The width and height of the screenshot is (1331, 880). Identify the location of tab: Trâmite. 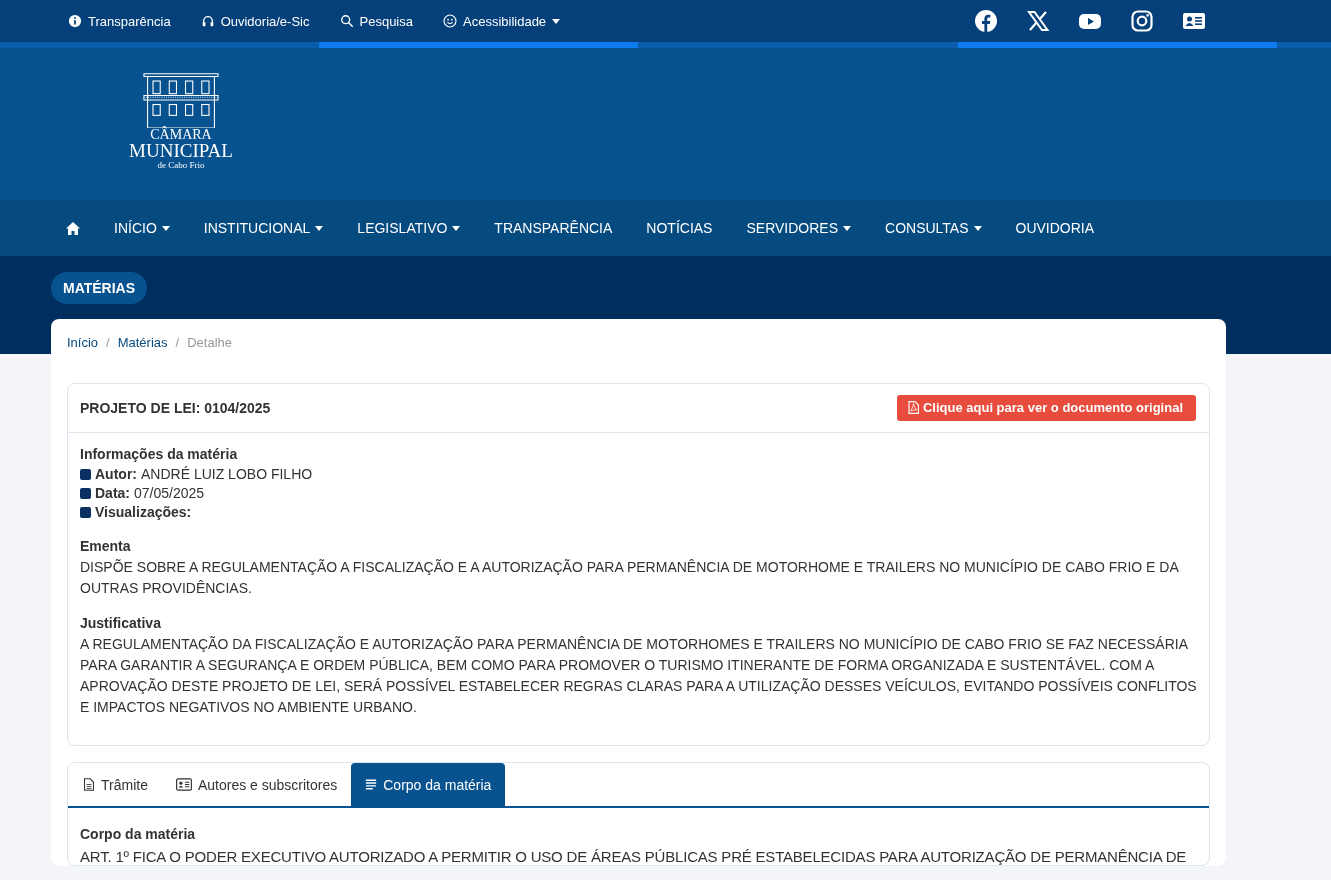
(115, 784).